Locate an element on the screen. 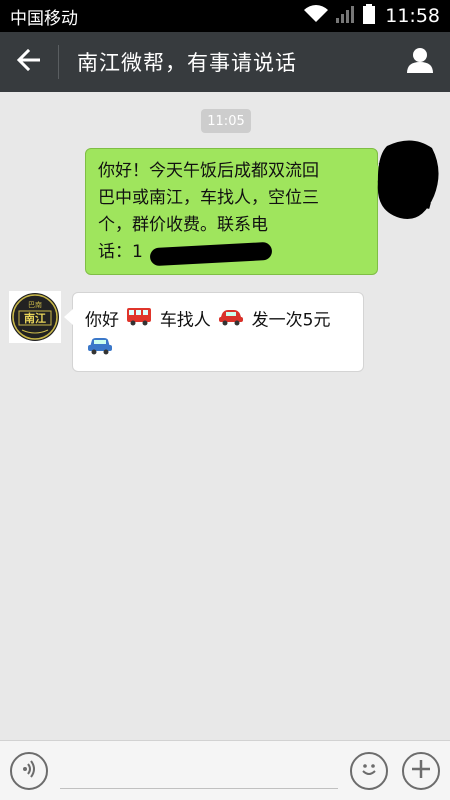 Image resolution: width=450 pixels, height=800 pixels. emoji-icon is located at coordinates (369, 771).